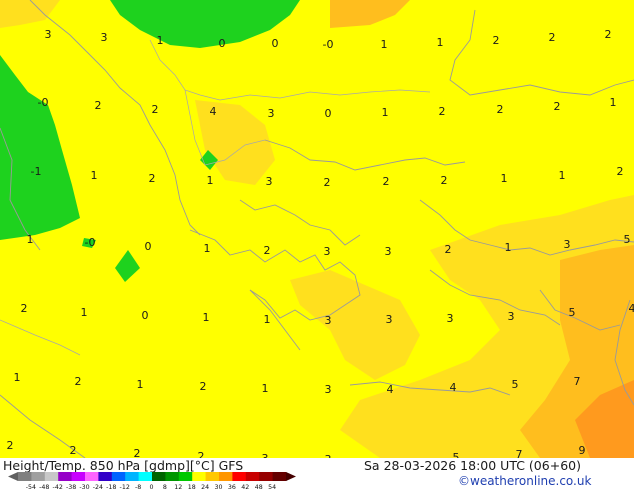  I want to click on colorbar-tick-label: -12, so click(125, 487).